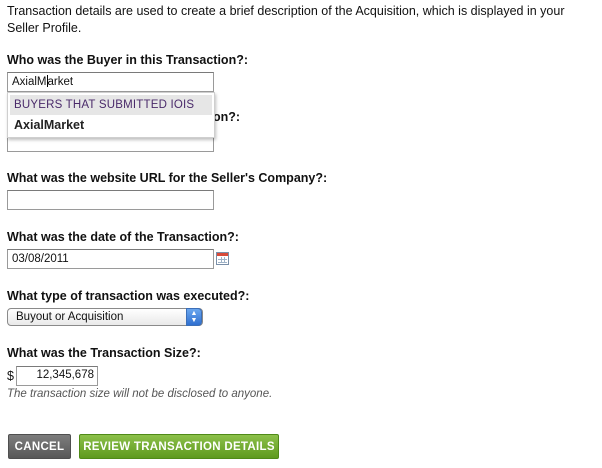 The width and height of the screenshot is (602, 468). Describe the element at coordinates (111, 105) in the screenshot. I see `dropdown-group-header: BUYERS THAT SUBMITTED IOIS` at that location.